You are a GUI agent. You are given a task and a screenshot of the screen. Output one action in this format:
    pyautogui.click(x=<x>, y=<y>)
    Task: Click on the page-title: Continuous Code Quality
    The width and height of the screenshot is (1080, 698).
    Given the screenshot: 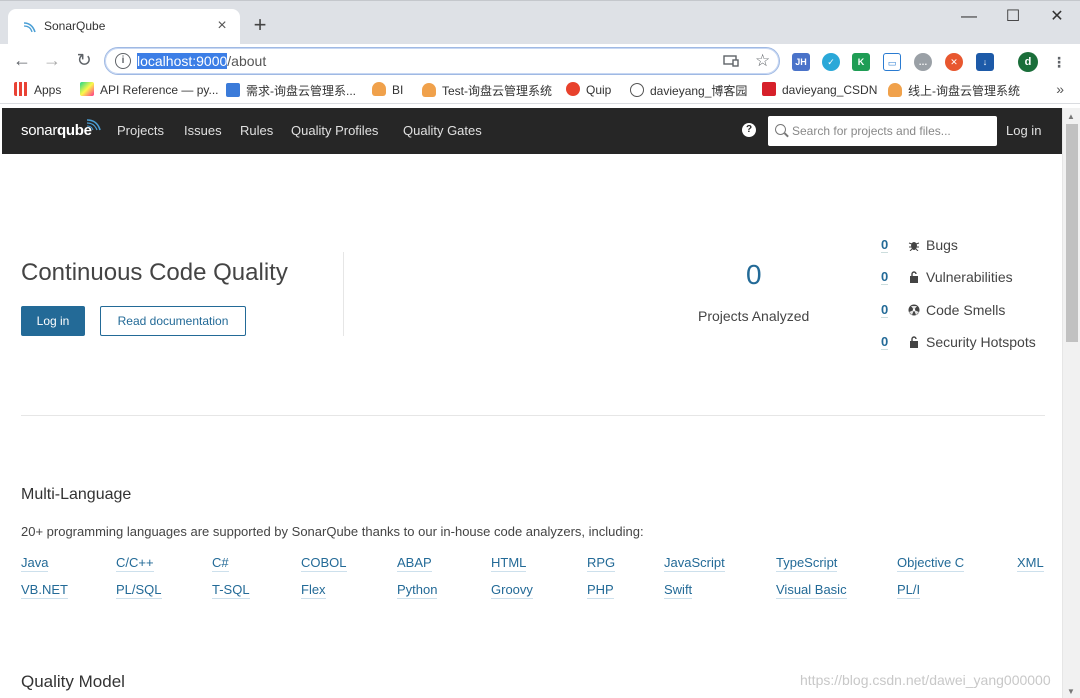 What is the action you would take?
    pyautogui.click(x=154, y=272)
    